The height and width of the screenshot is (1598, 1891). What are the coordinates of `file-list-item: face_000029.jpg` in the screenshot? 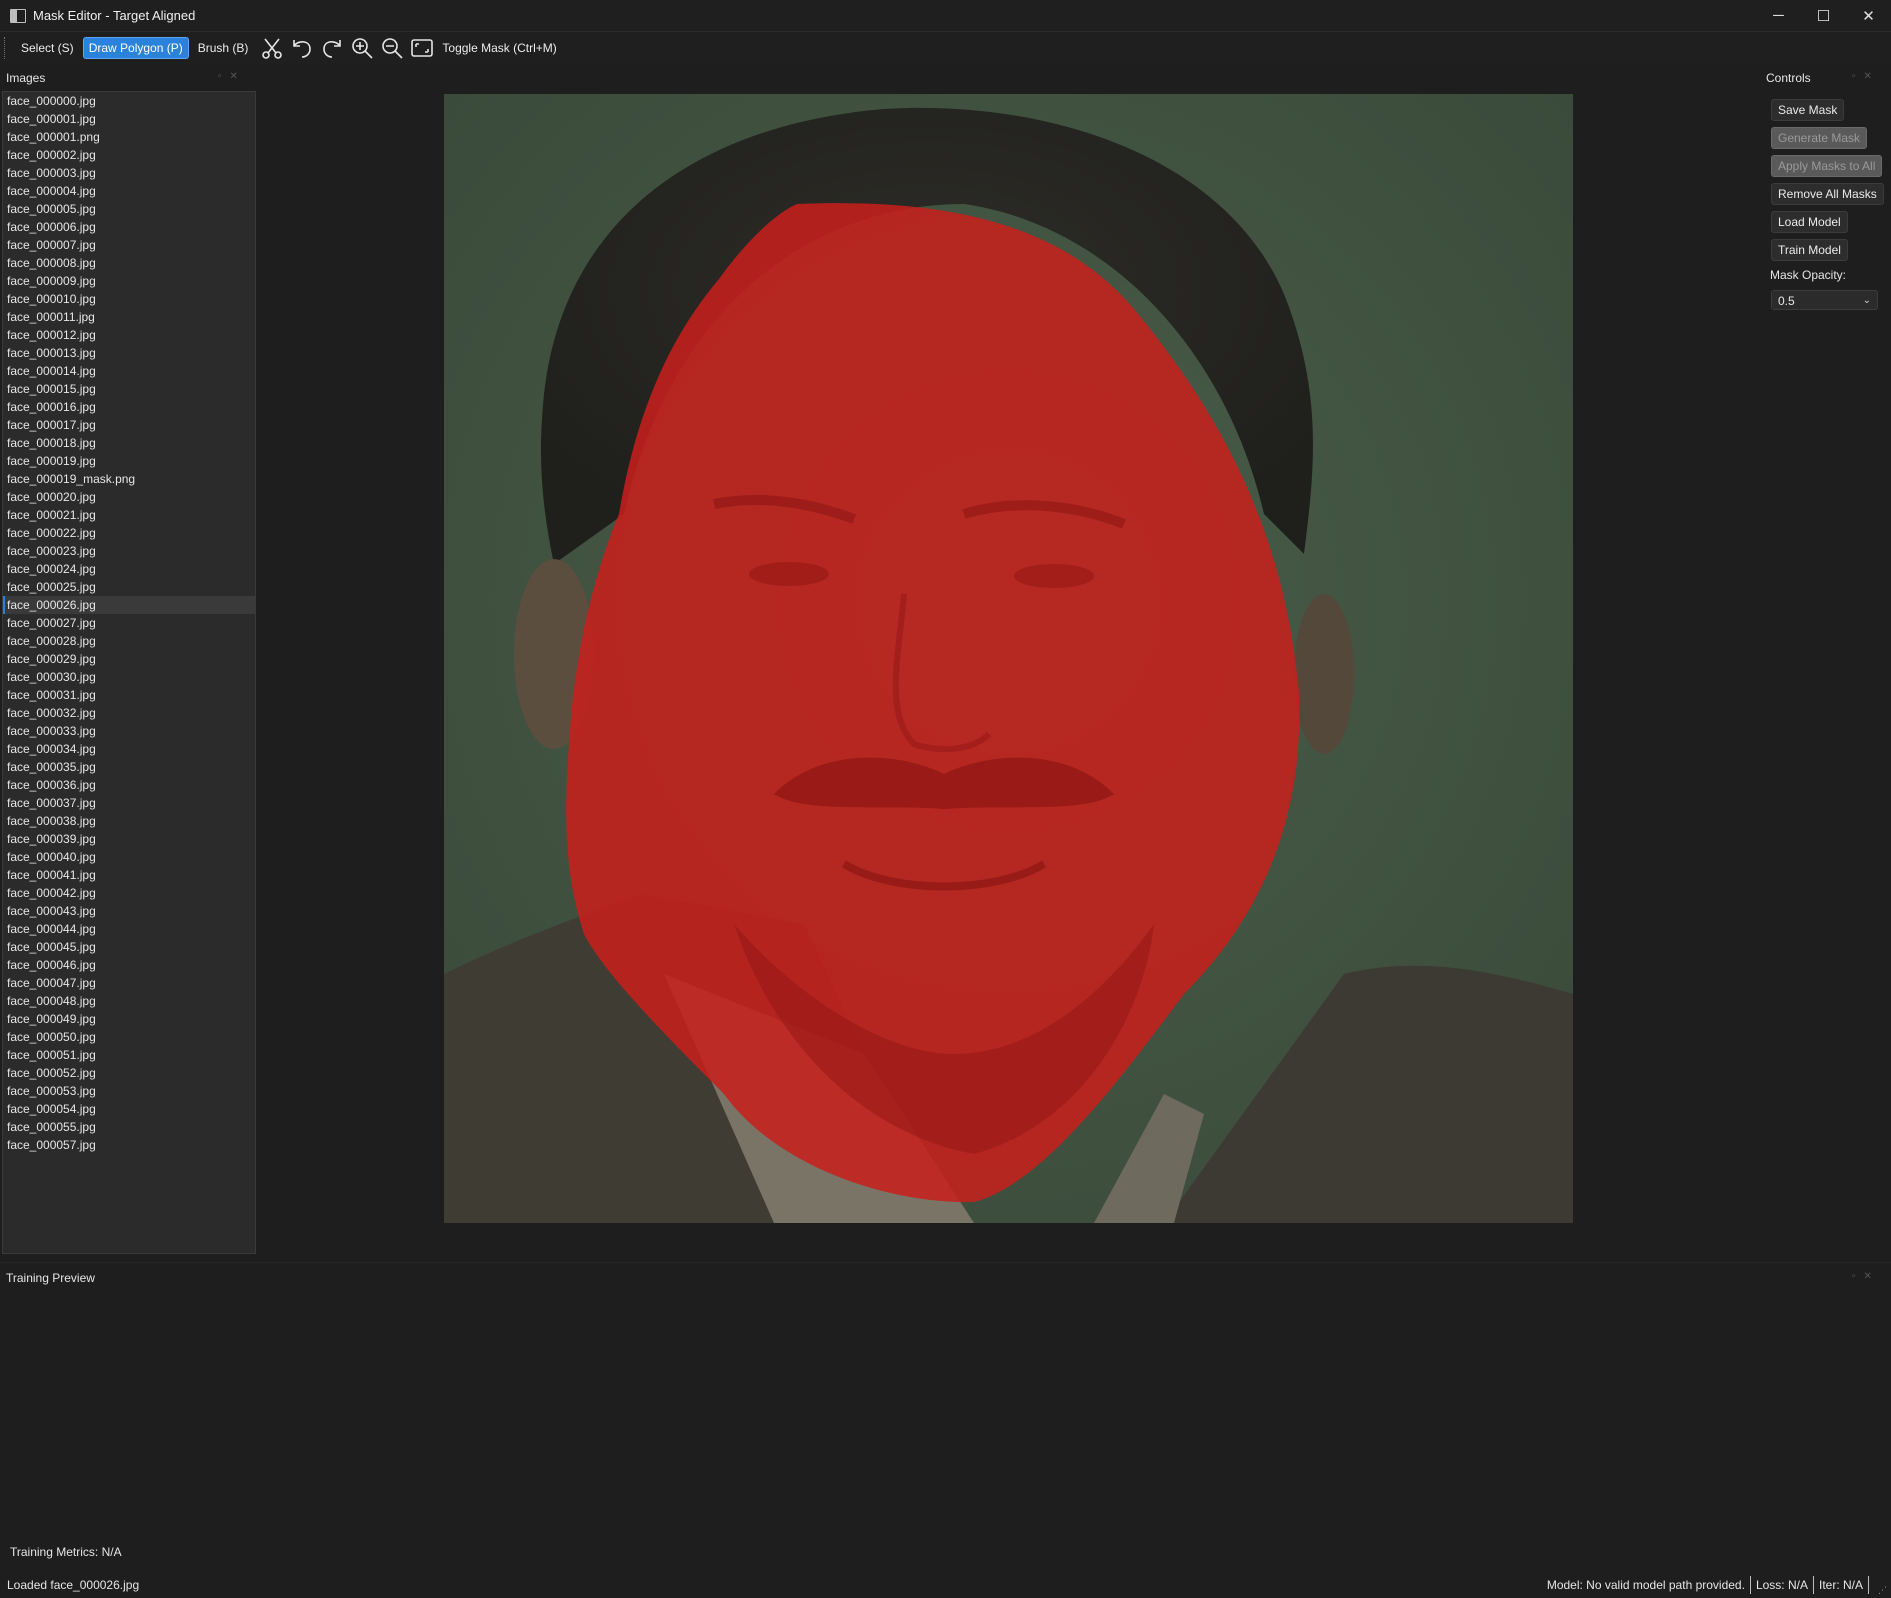 It's located at (129, 659).